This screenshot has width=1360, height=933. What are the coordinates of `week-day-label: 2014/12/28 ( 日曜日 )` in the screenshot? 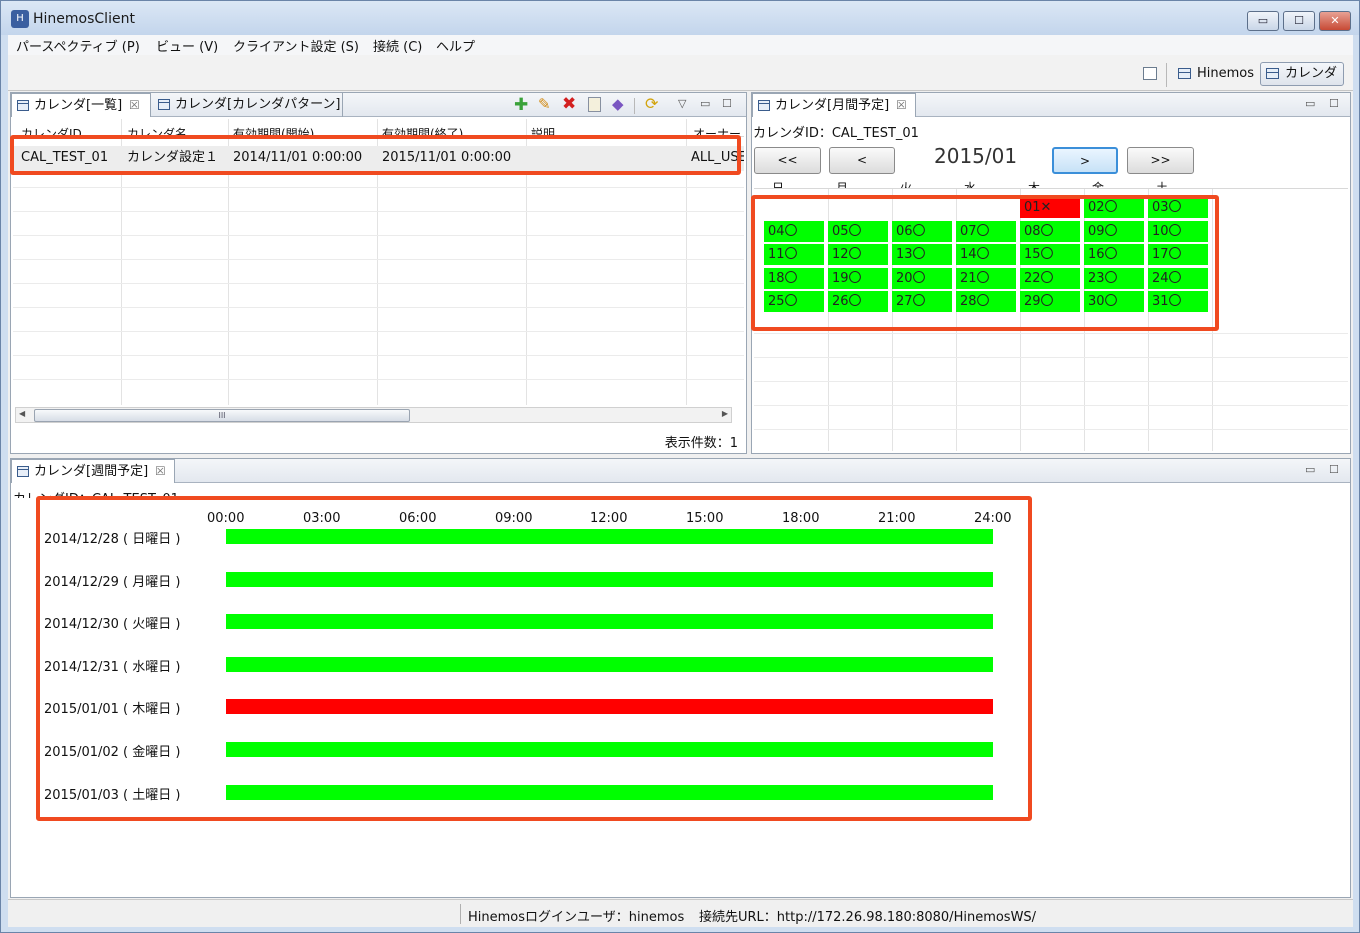 It's located at (112, 539).